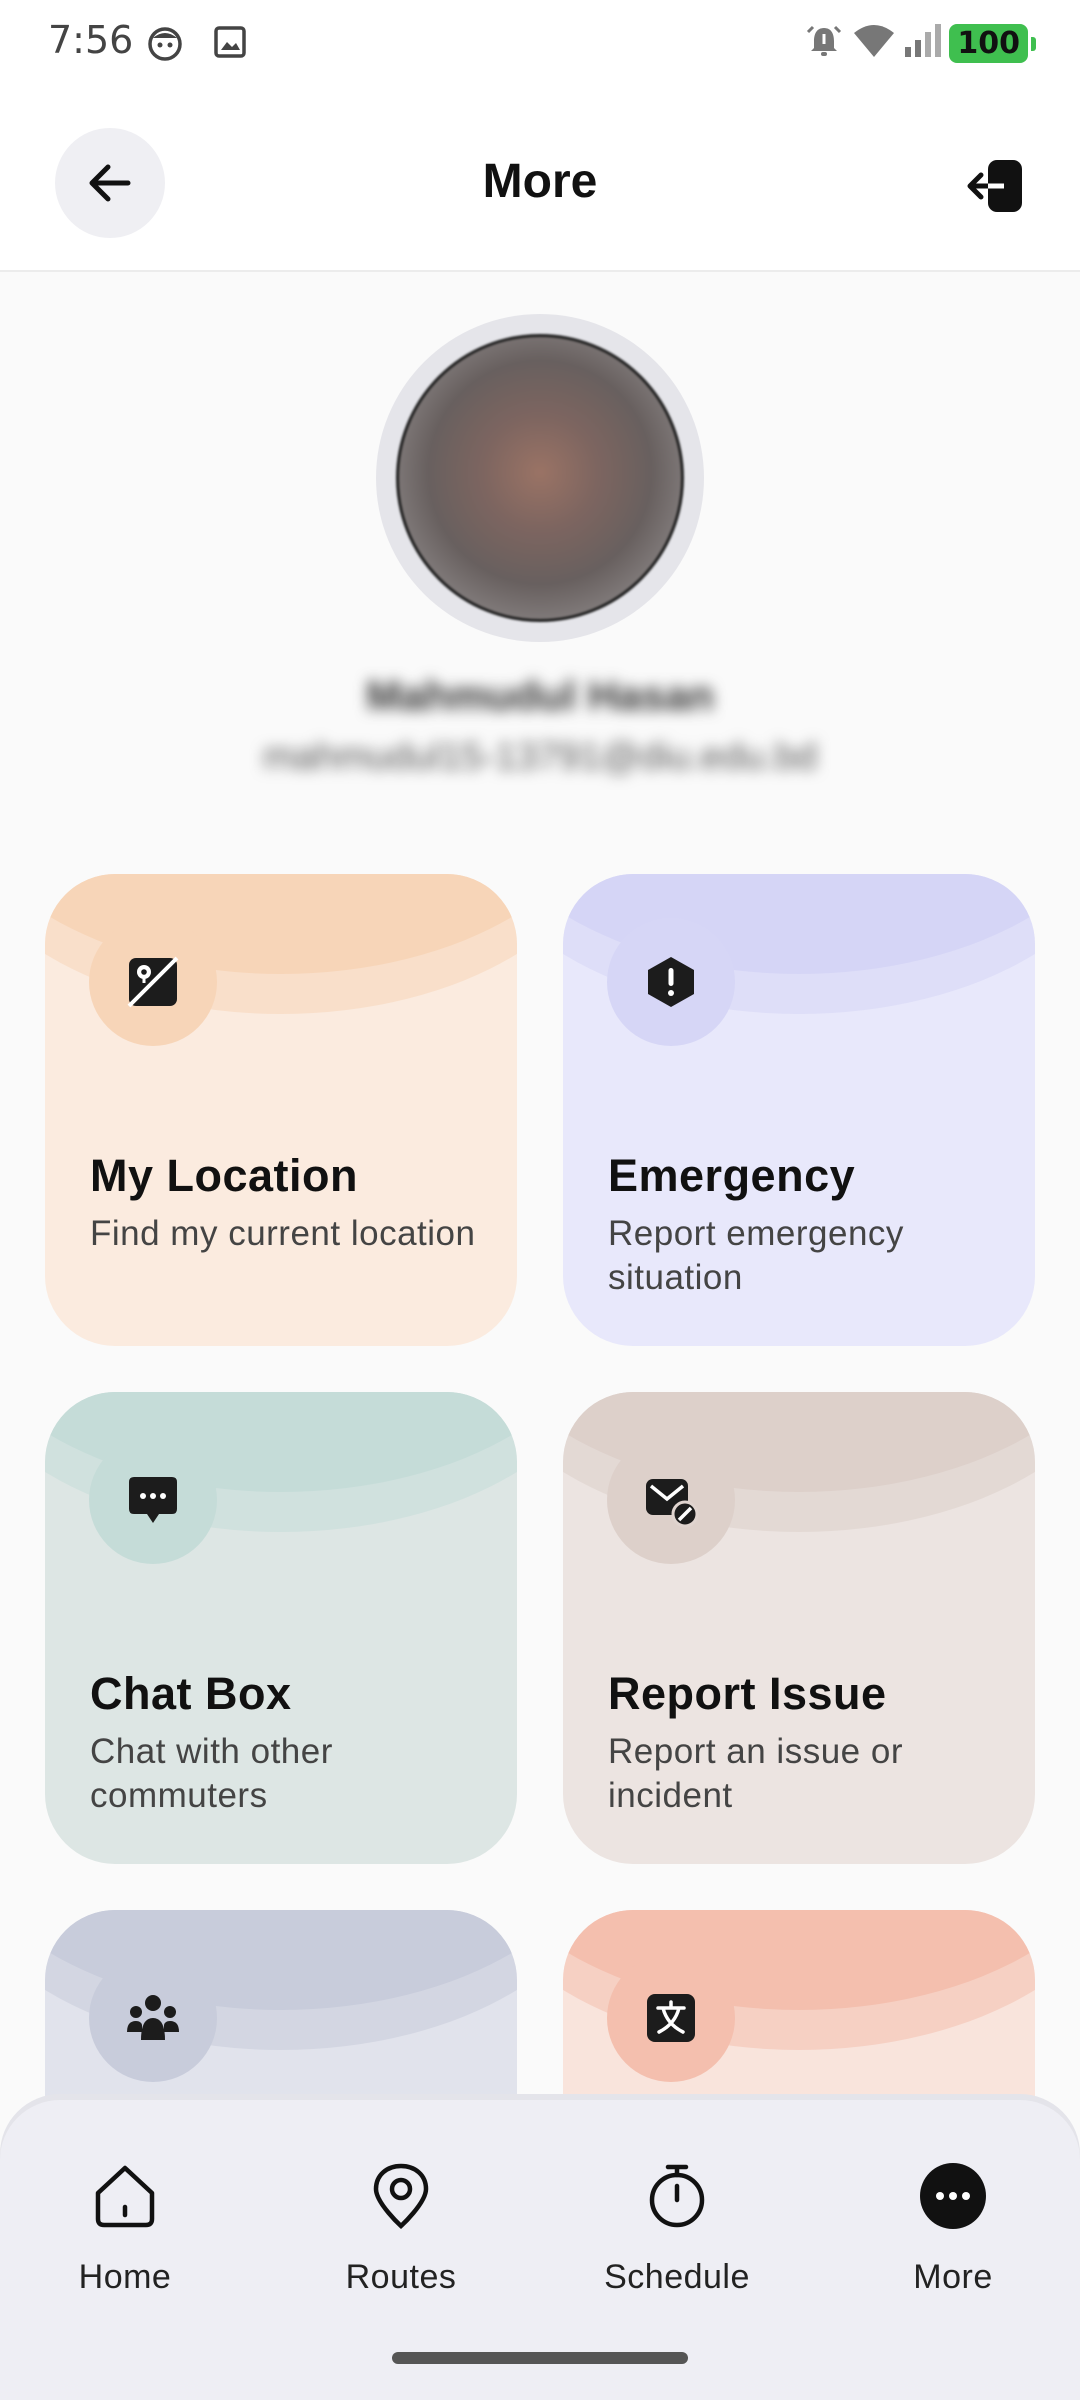  What do you see at coordinates (540, 757) in the screenshot?
I see `profile-email: mahmudul15-13791@diu.edu.bd` at bounding box center [540, 757].